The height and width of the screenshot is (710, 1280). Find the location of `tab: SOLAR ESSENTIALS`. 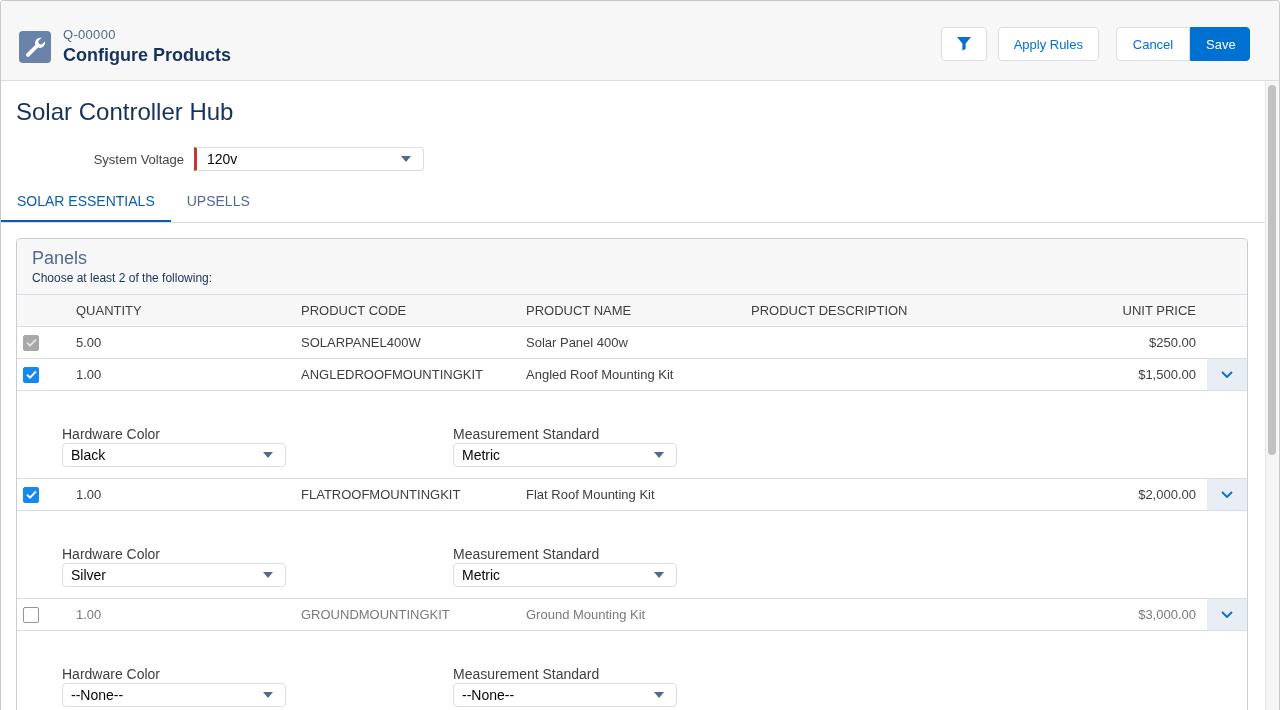

tab: SOLAR ESSENTIALS is located at coordinates (86, 201).